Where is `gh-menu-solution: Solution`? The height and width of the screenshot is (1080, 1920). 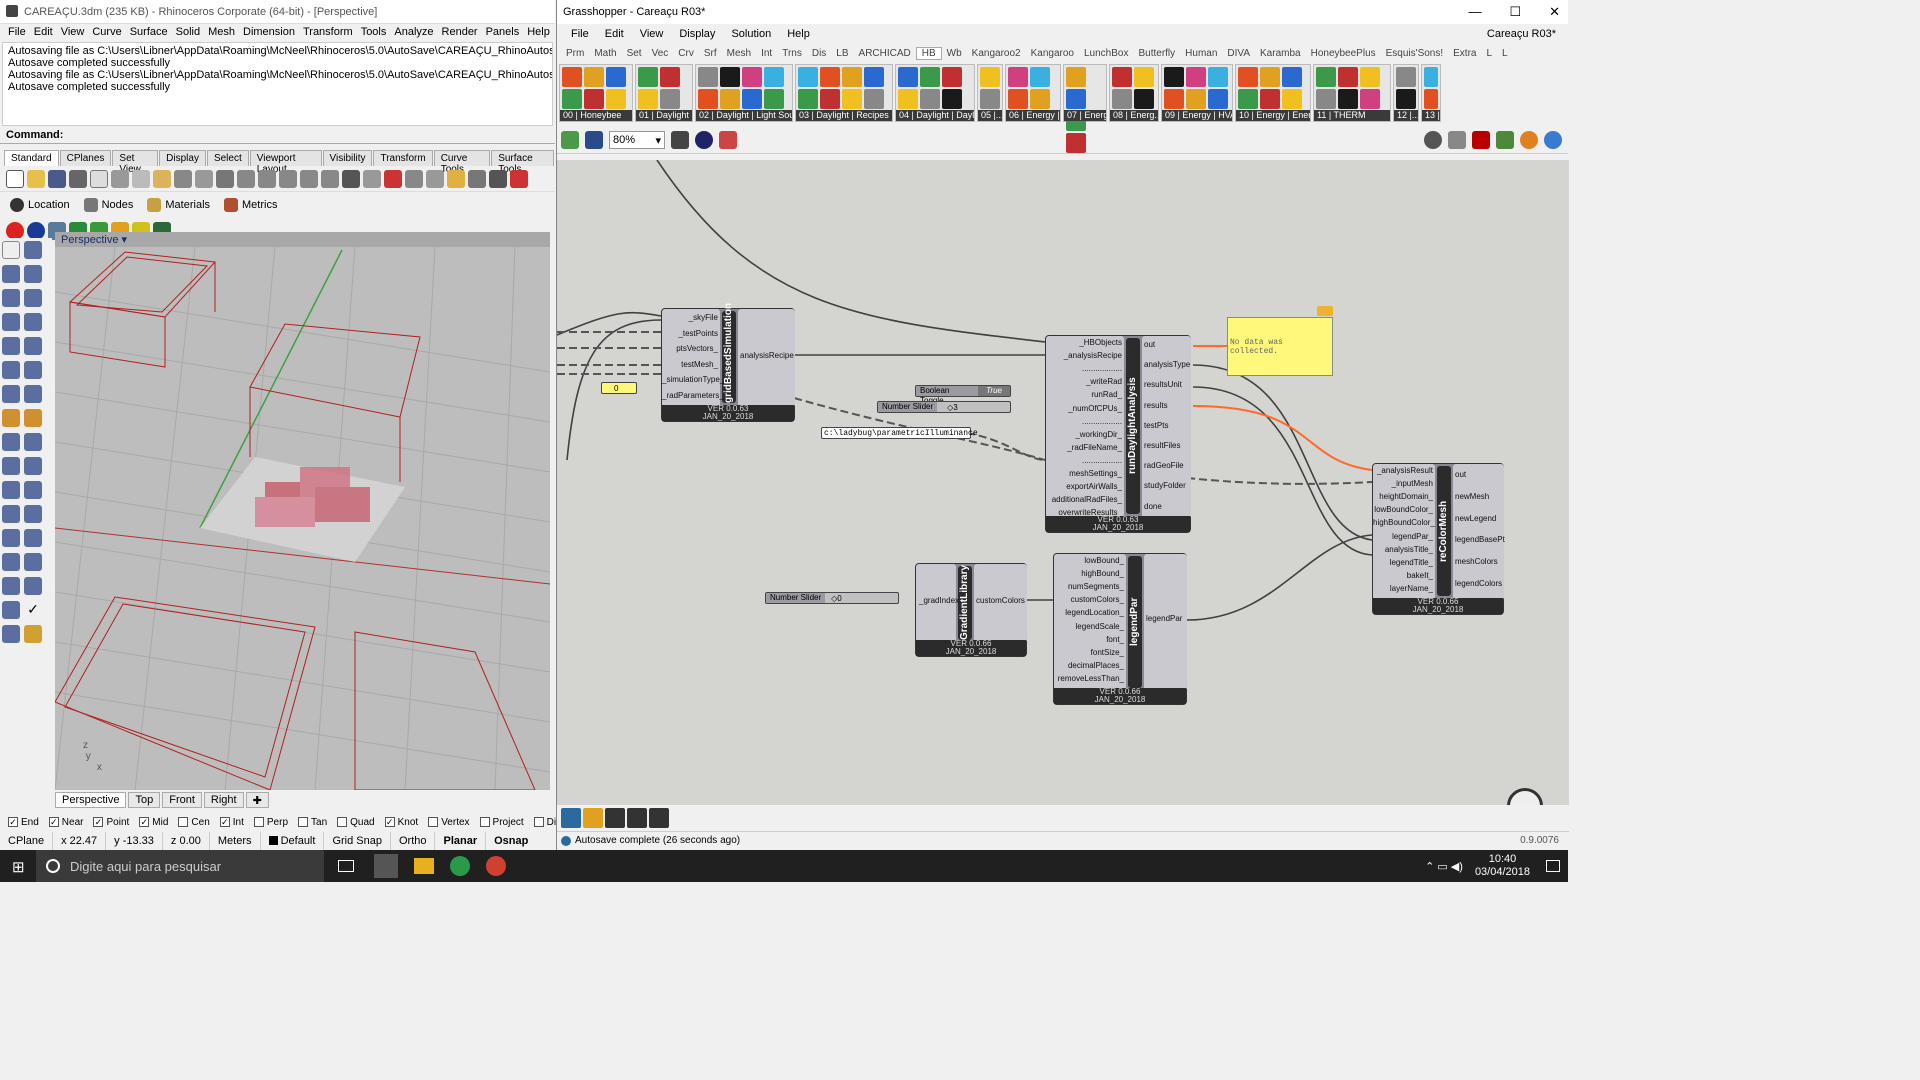 gh-menu-solution: Solution is located at coordinates (751, 34).